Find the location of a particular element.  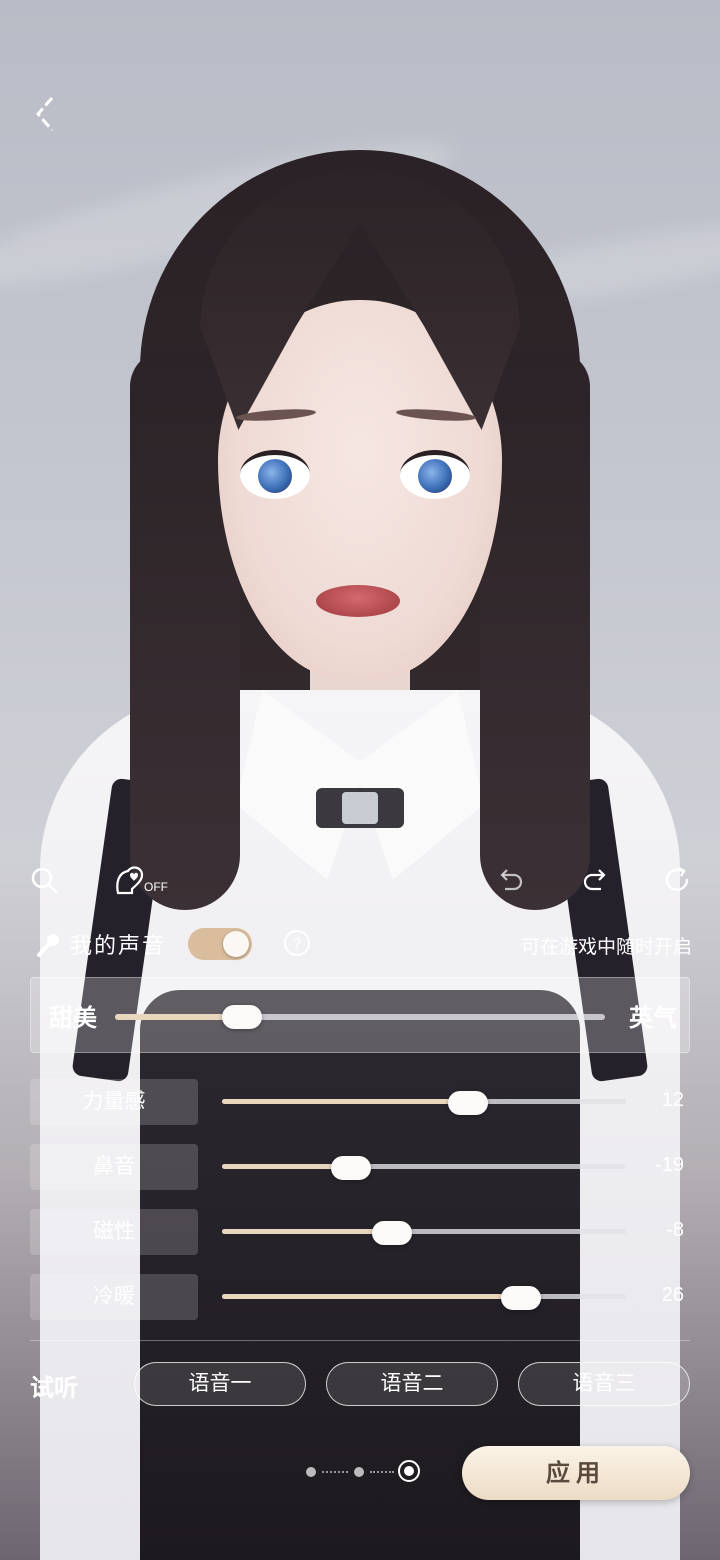

redo-icon is located at coordinates (594, 880).